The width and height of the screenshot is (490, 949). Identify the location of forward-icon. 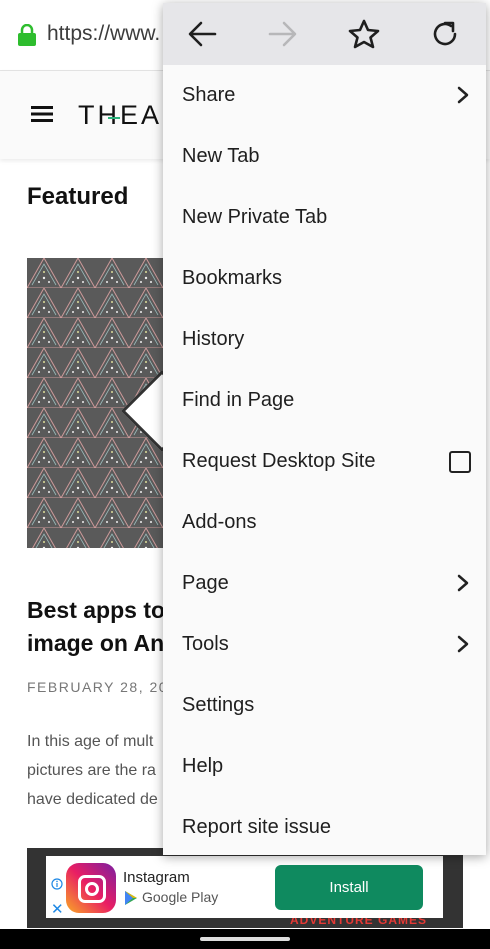
(282, 34).